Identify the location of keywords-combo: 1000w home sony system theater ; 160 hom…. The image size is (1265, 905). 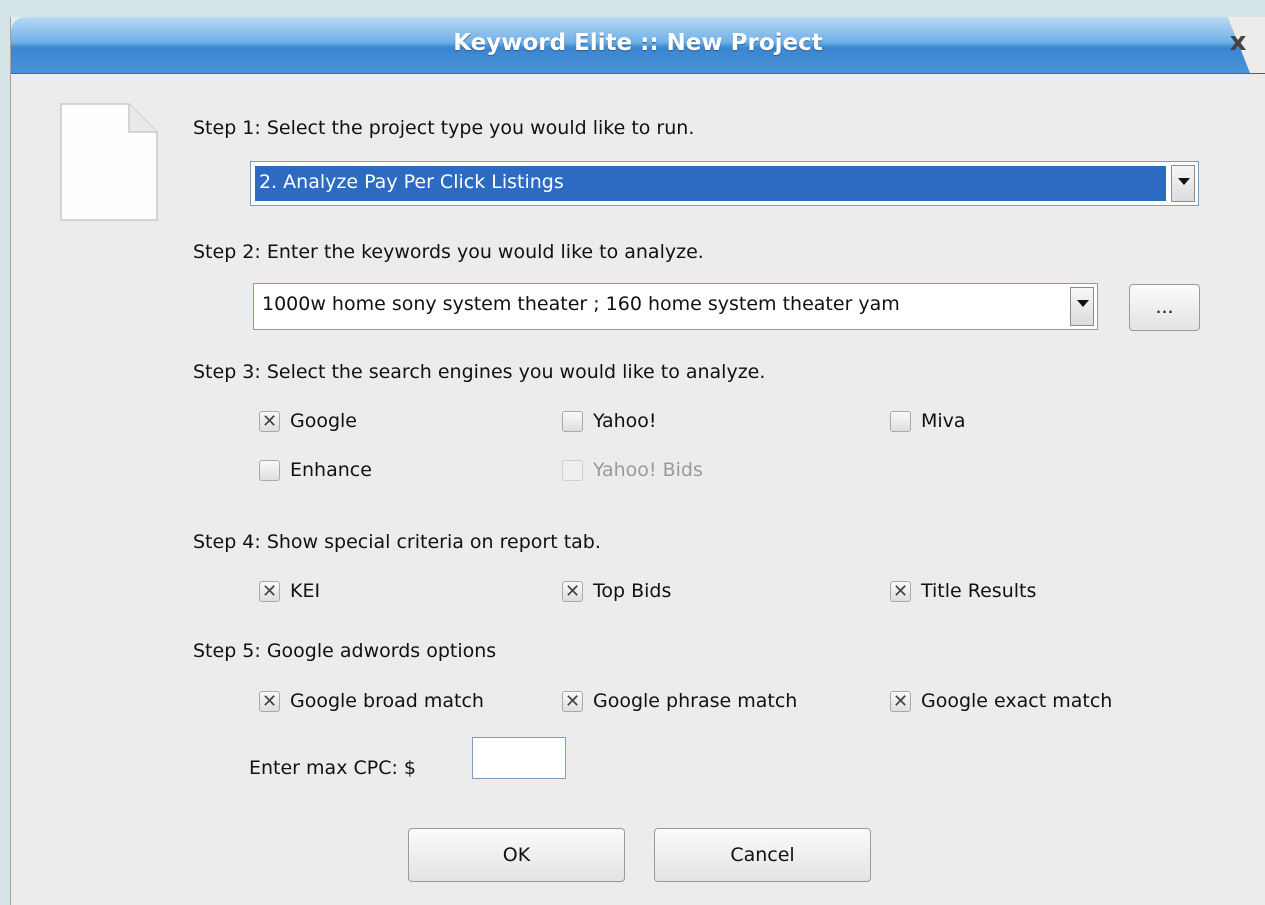
(675, 306).